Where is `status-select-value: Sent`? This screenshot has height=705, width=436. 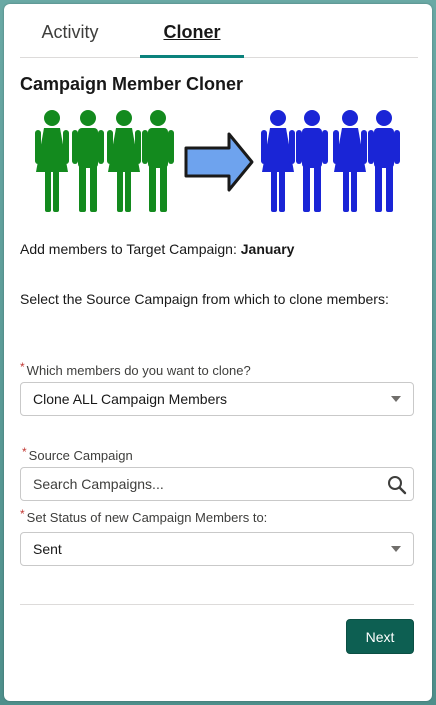 status-select-value: Sent is located at coordinates (47, 549).